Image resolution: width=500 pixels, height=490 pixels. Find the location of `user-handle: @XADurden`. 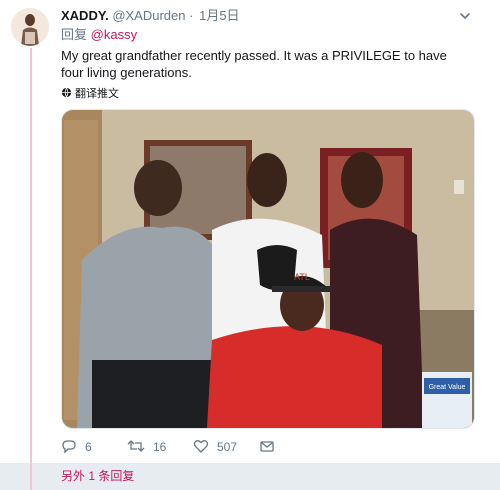

user-handle: @XADurden is located at coordinates (148, 15).